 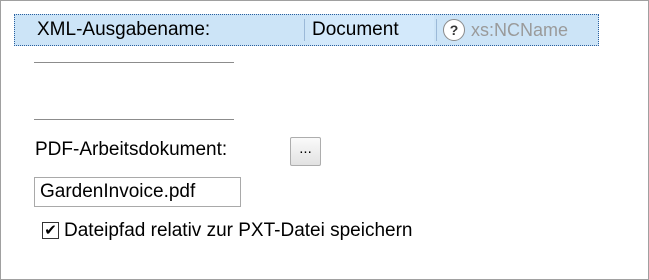 I want to click on xml-output-name-row: XML-Ausgabename: Document ? xs:NCName, so click(x=306, y=30).